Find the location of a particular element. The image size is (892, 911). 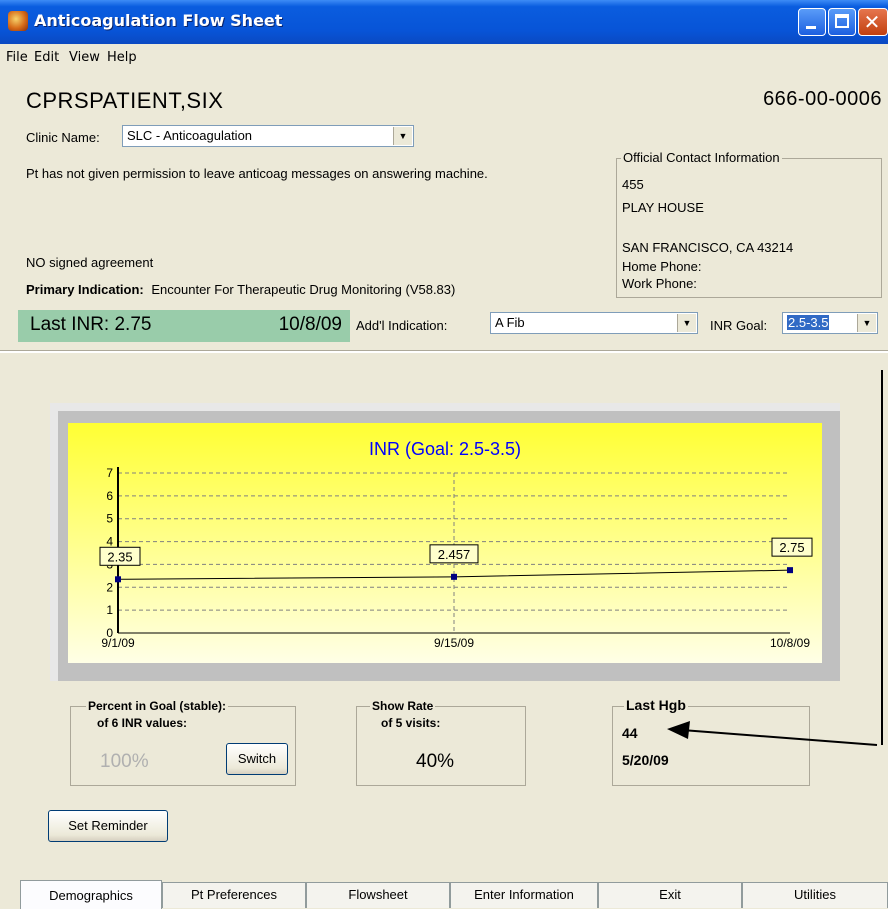

tab-demographics: Demographics is located at coordinates (91, 894).